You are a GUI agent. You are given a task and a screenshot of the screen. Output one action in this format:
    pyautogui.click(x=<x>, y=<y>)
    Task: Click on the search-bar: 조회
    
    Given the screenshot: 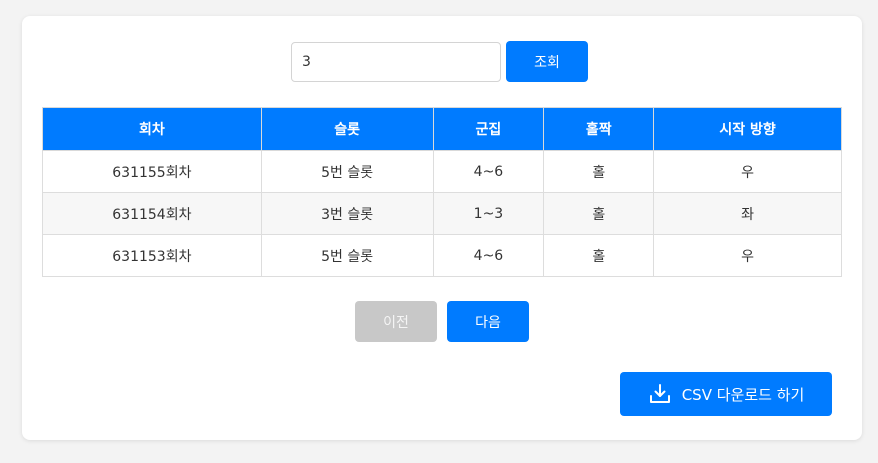 What is the action you would take?
    pyautogui.click(x=442, y=61)
    